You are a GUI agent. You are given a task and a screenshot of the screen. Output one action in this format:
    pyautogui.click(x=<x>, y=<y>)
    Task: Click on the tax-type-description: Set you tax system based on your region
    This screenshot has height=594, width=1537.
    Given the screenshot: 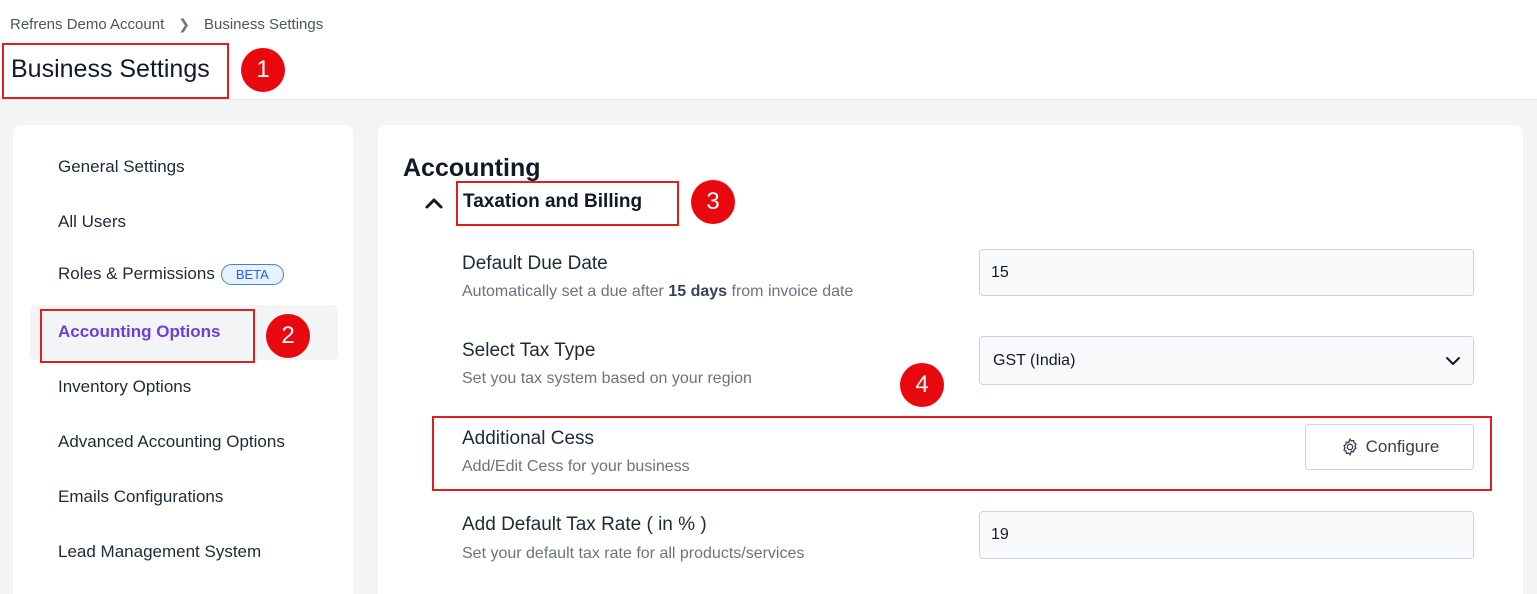 What is the action you would take?
    pyautogui.click(x=607, y=378)
    